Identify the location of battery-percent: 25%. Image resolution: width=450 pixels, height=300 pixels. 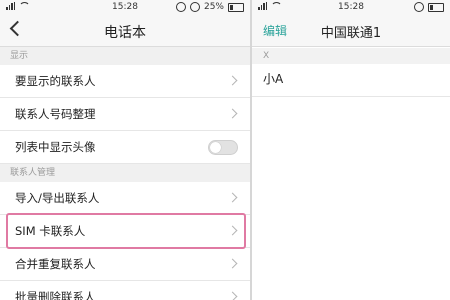
(213, 7).